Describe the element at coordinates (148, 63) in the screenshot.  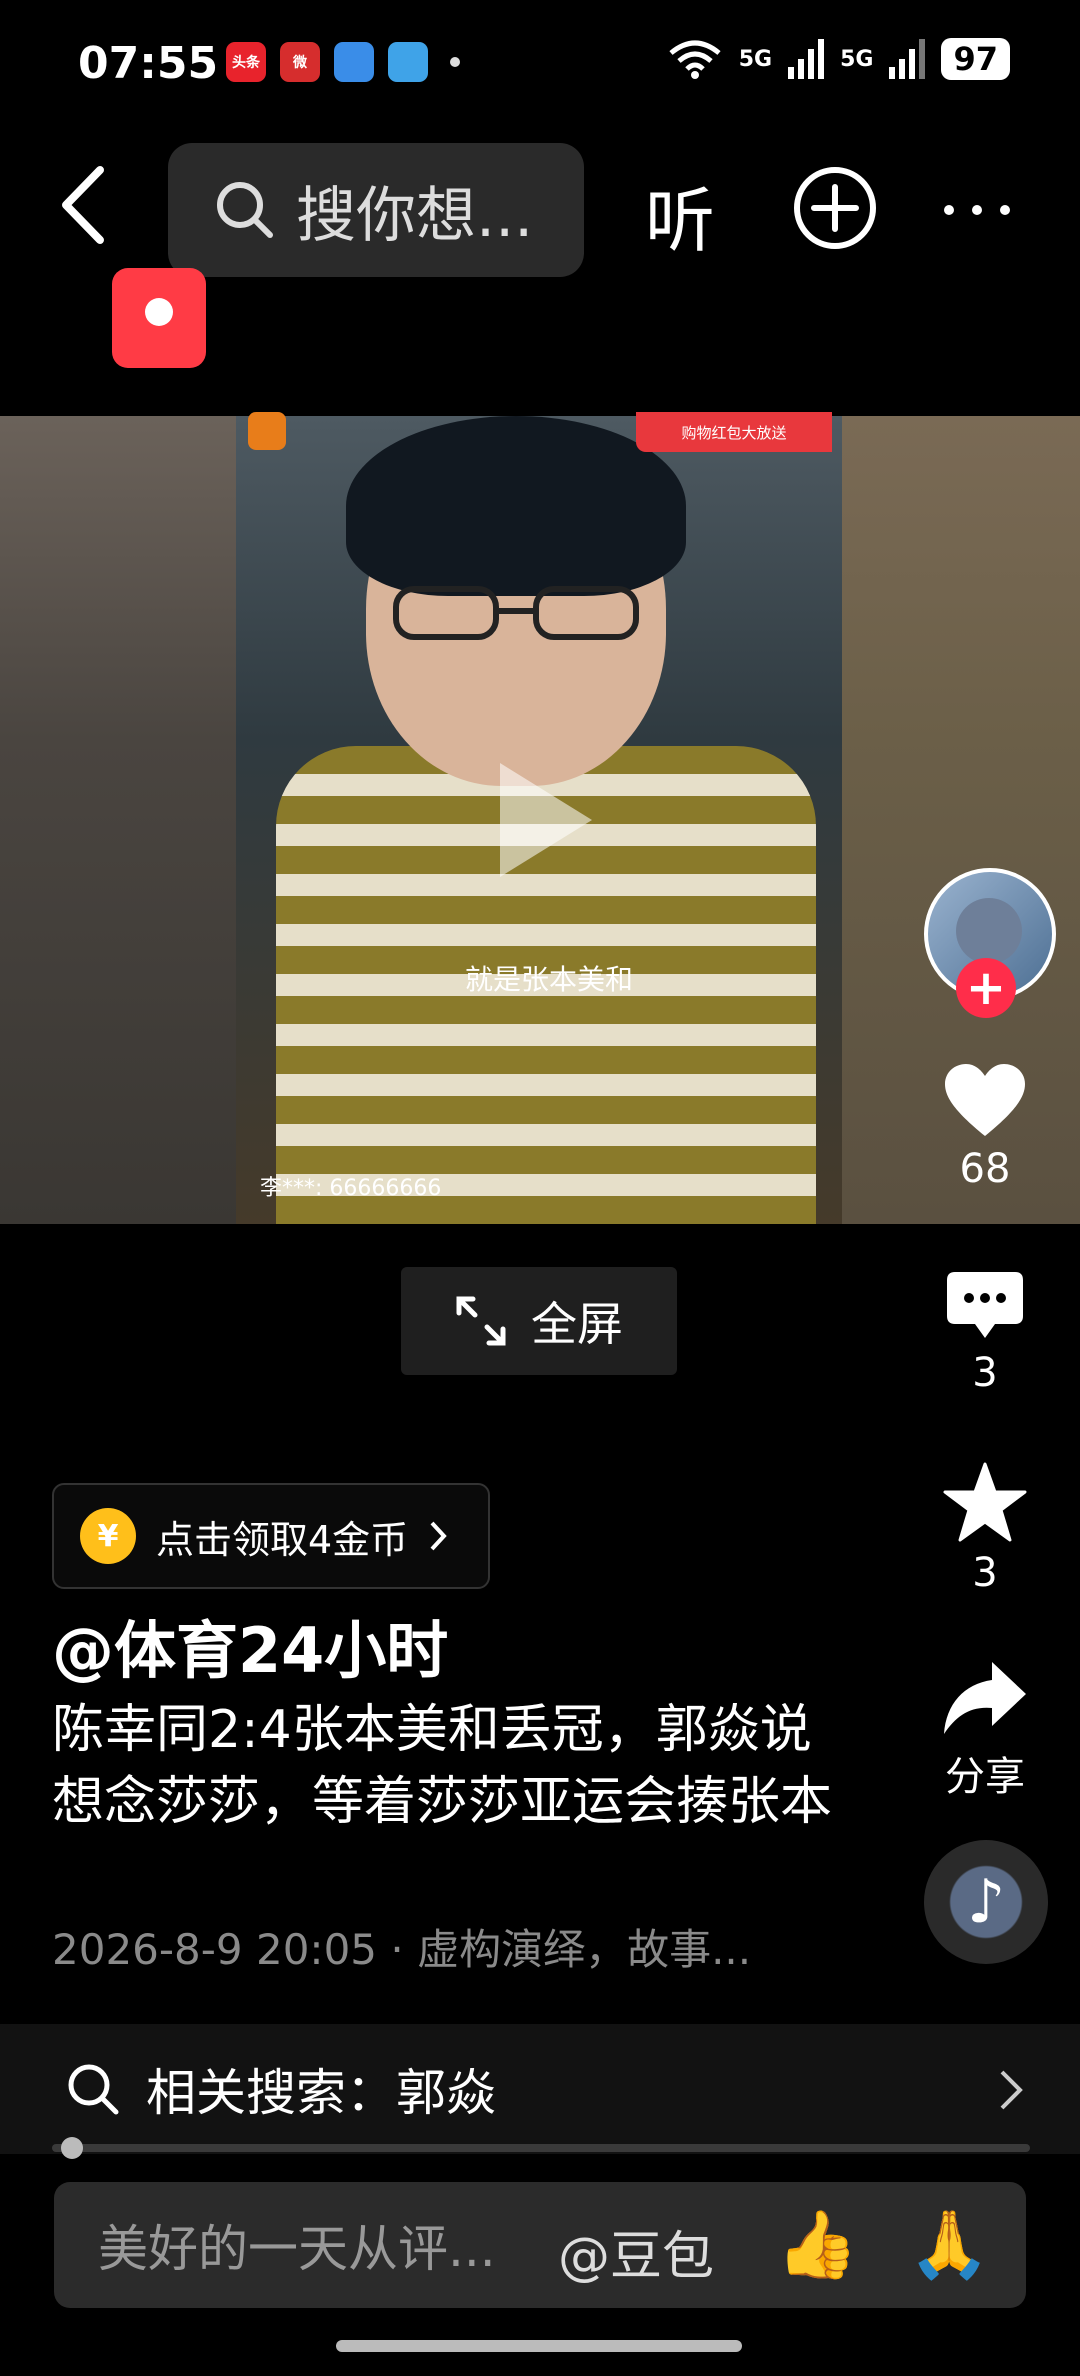
I see `status-time: 07:55` at that location.